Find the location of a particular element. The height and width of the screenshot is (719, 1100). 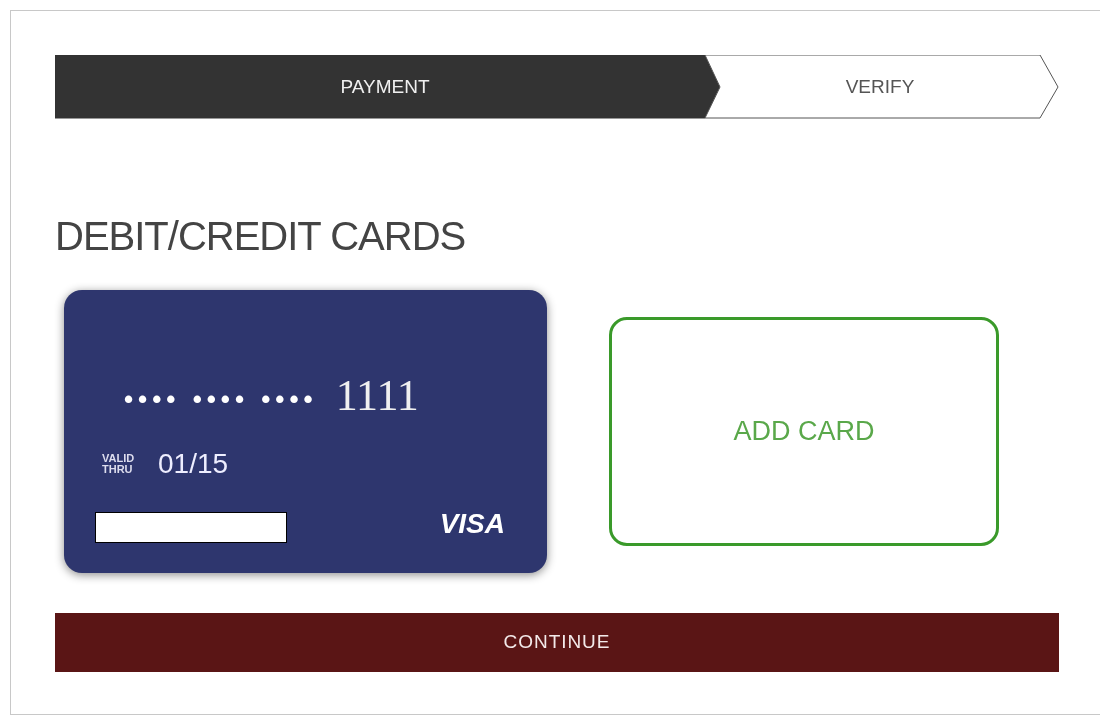

continue-button: CONTINUE is located at coordinates (557, 642).